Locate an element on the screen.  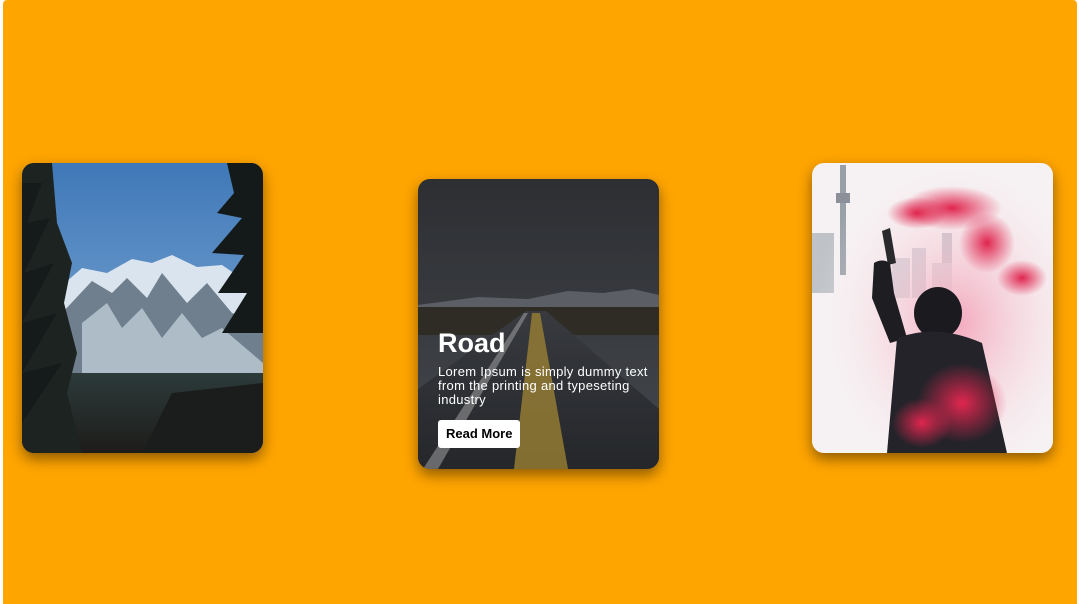
mountain-image is located at coordinates (142, 308).